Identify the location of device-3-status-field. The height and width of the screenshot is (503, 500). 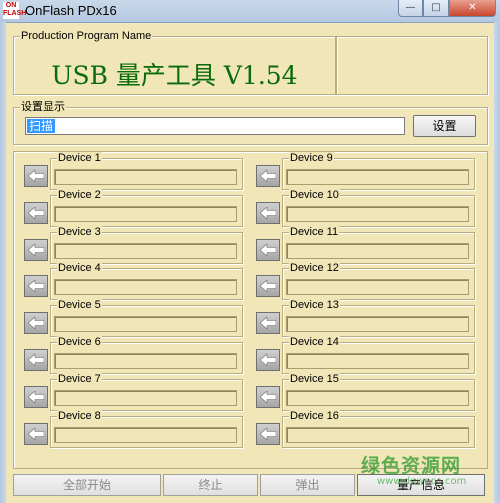
(145, 250).